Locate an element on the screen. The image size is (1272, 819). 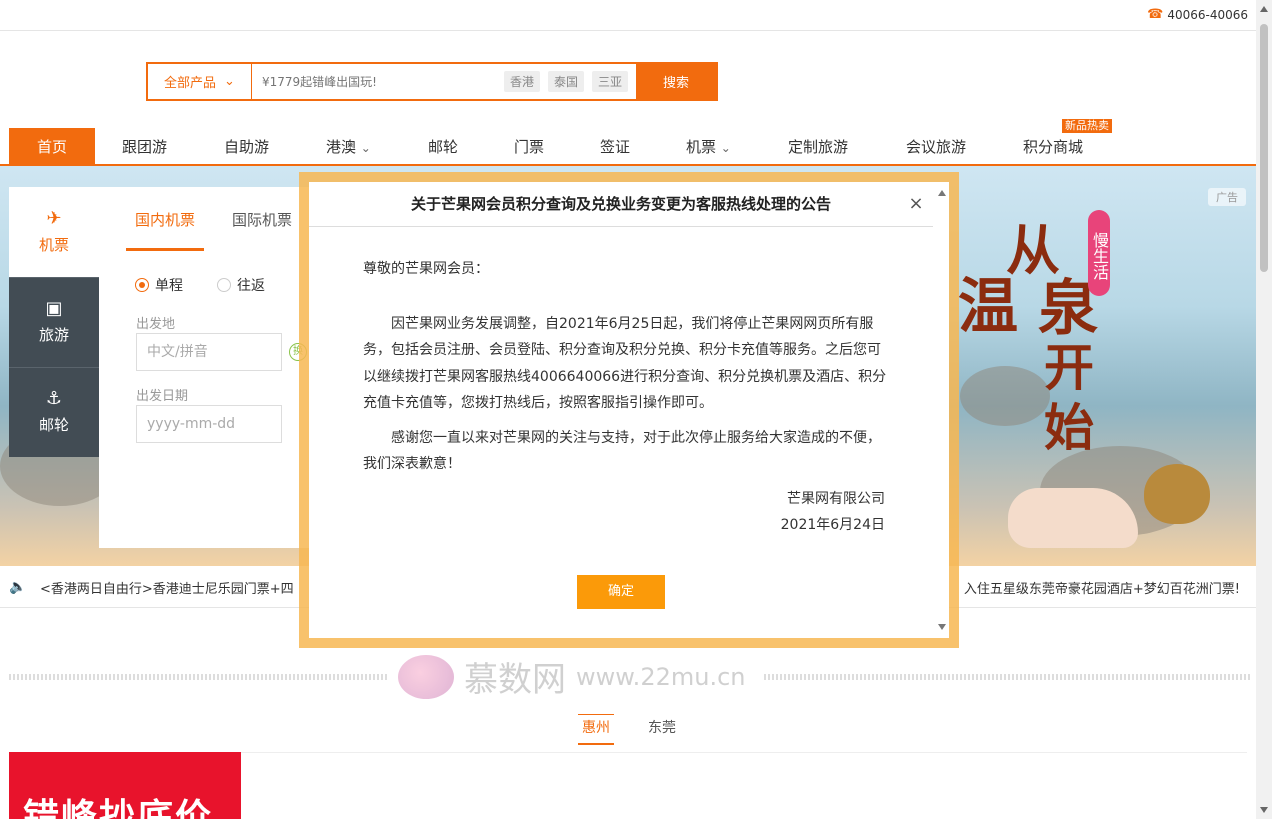
confirm-button: 确定 is located at coordinates (621, 592).